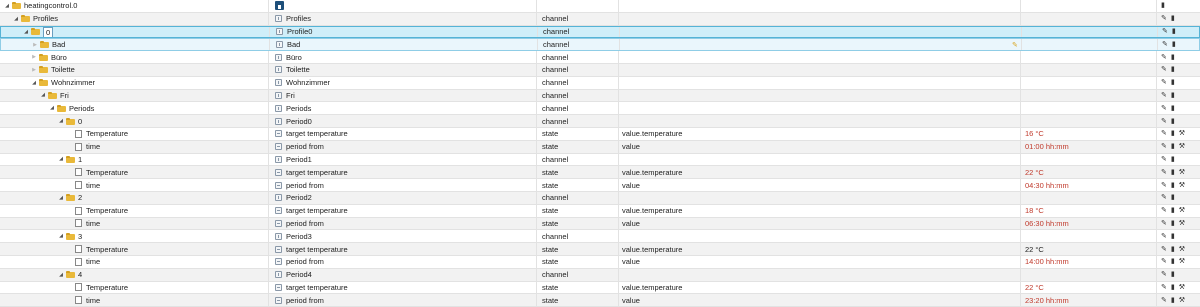 This screenshot has height=307, width=1200. What do you see at coordinates (1088, 210) in the screenshot?
I see `object-value-cell: 18 °C` at bounding box center [1088, 210].